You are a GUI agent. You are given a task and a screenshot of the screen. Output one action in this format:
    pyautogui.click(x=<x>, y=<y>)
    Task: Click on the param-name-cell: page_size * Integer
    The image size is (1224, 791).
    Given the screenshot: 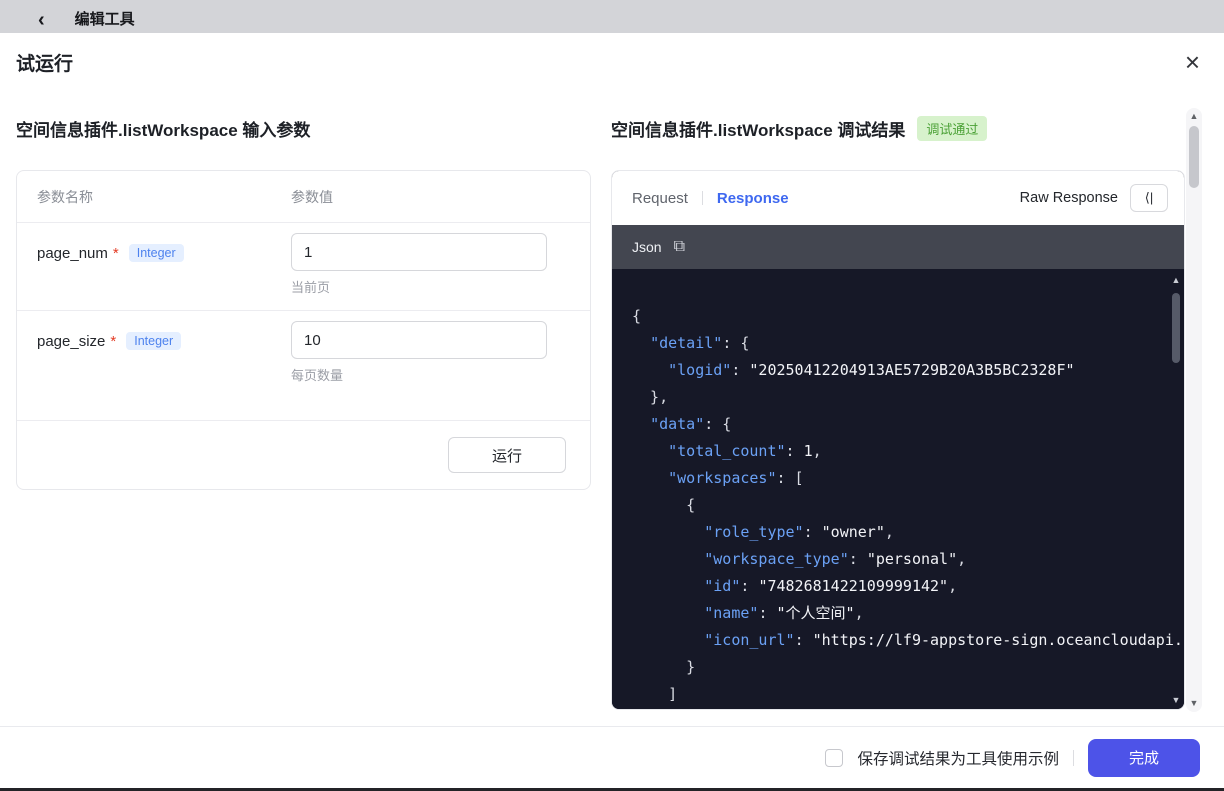 What is the action you would take?
    pyautogui.click(x=154, y=352)
    